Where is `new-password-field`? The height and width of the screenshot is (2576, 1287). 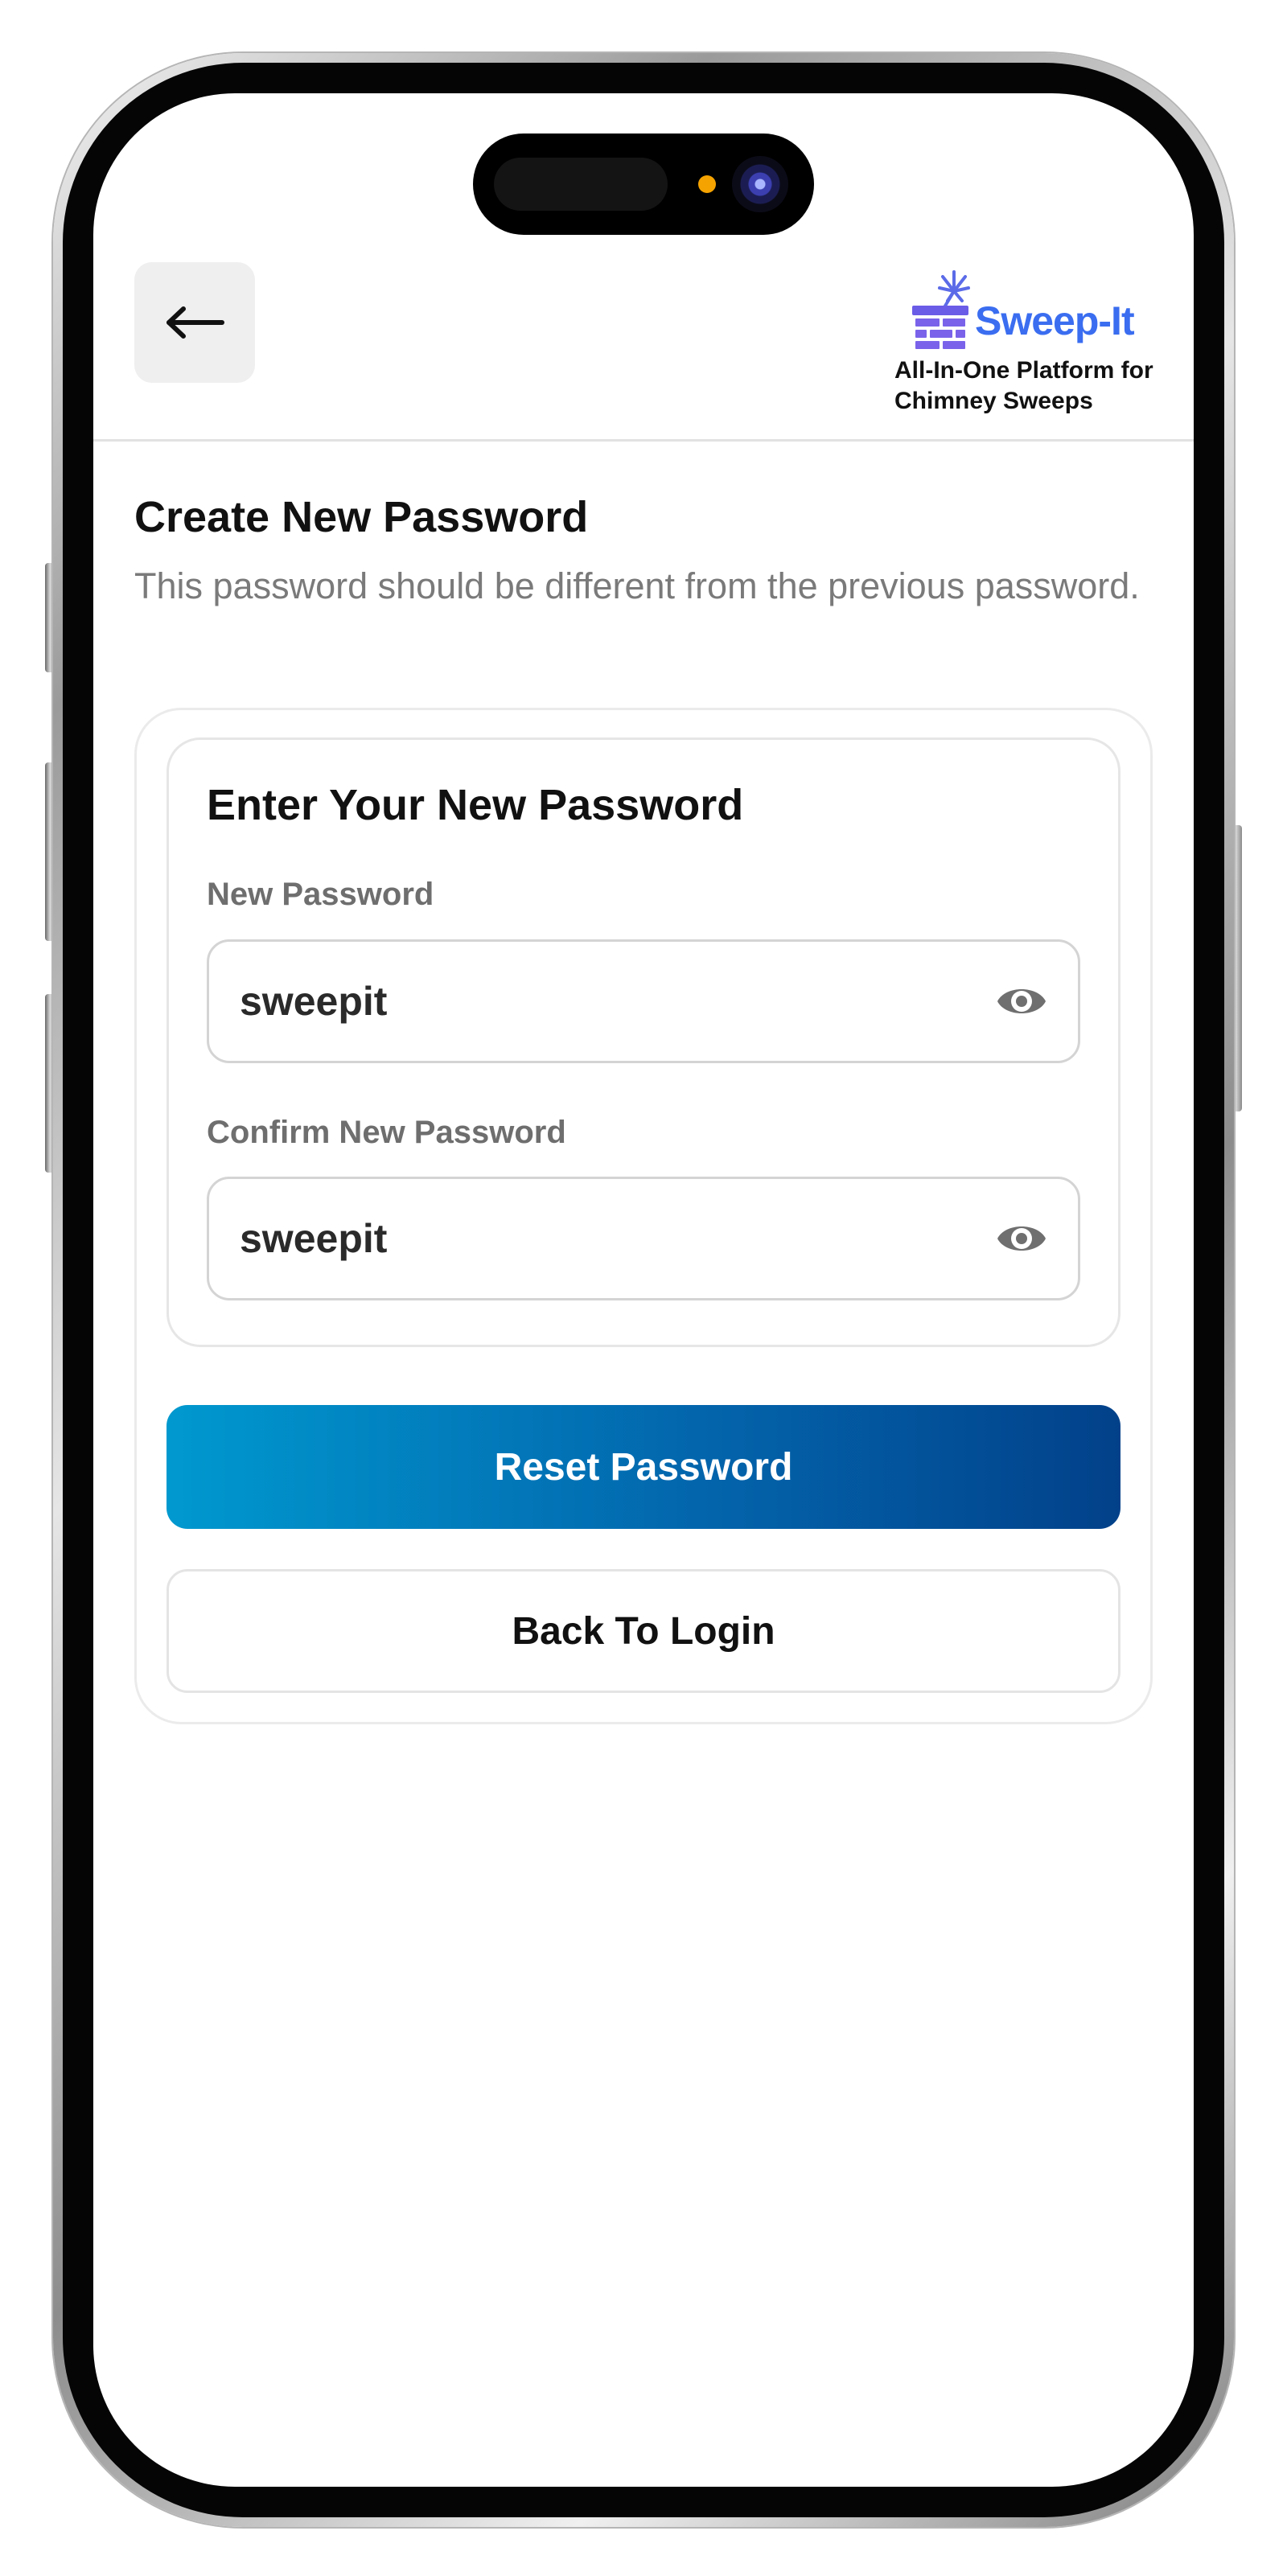
new-password-field is located at coordinates (643, 1001).